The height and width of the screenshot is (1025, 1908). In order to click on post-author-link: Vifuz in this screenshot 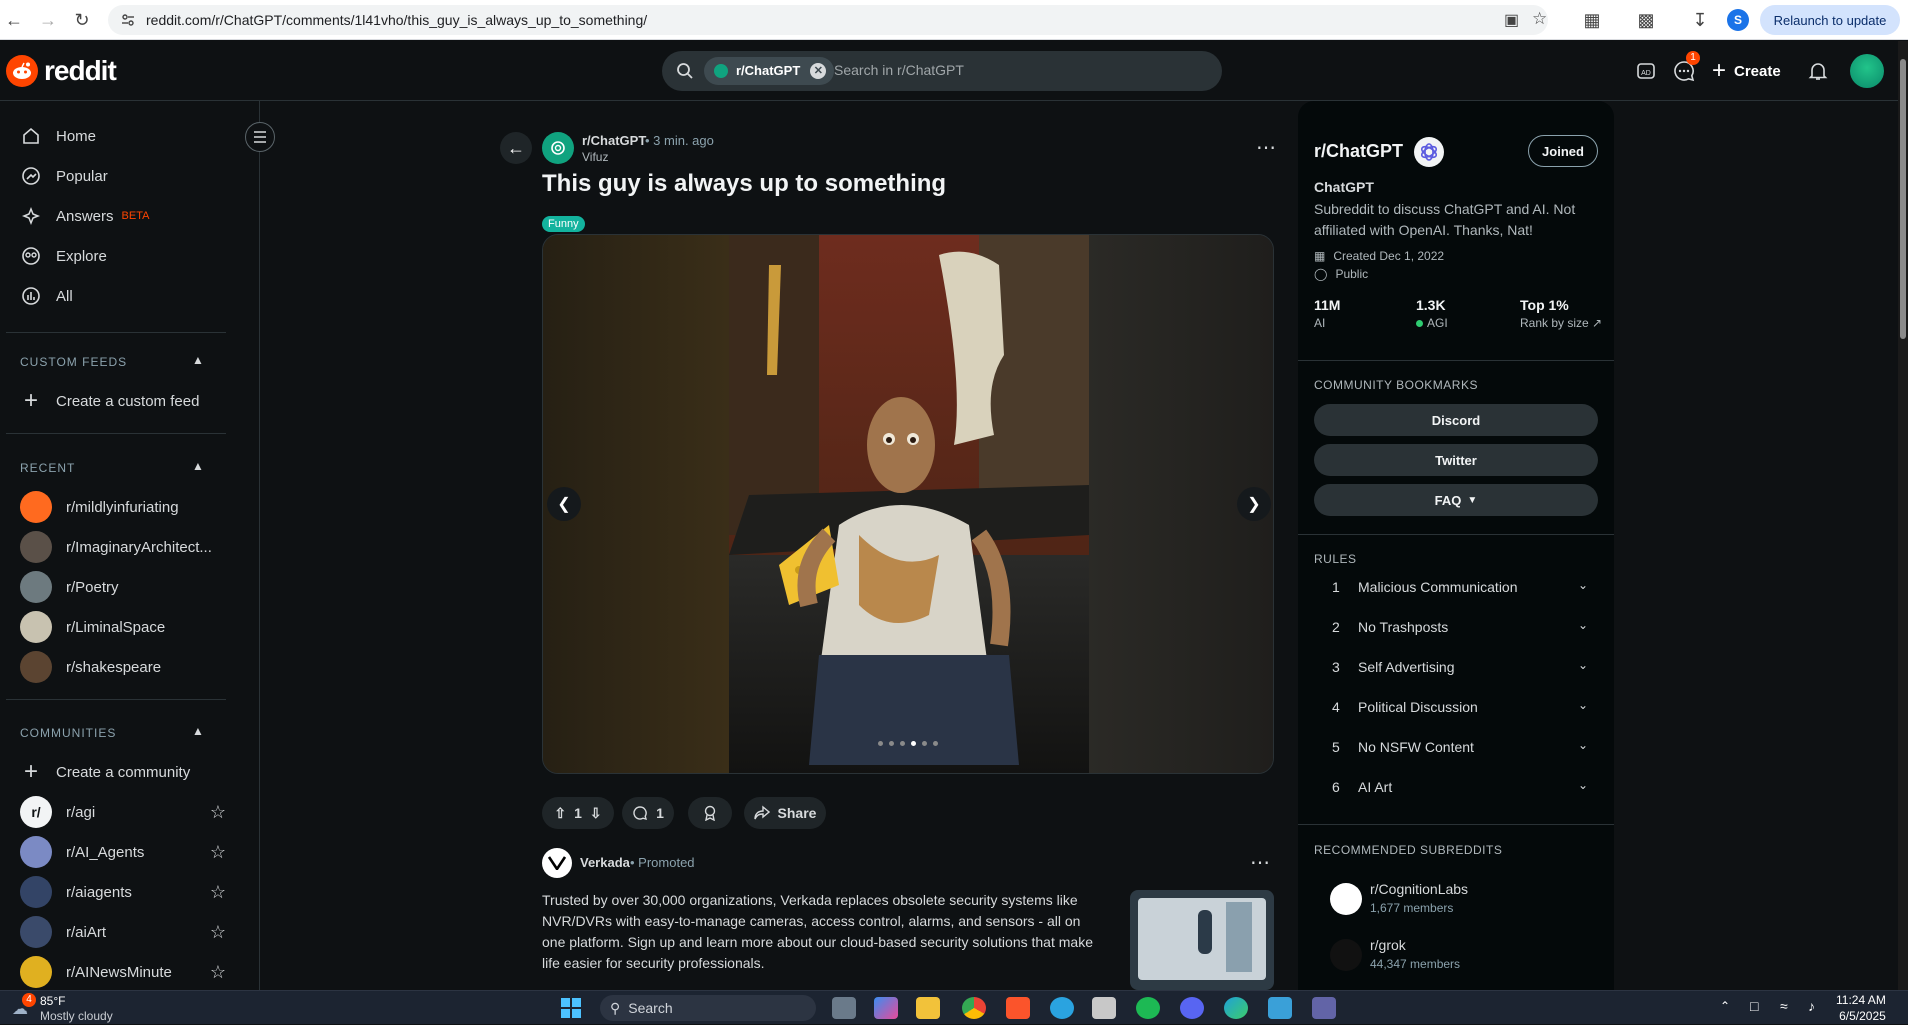, I will do `click(595, 157)`.